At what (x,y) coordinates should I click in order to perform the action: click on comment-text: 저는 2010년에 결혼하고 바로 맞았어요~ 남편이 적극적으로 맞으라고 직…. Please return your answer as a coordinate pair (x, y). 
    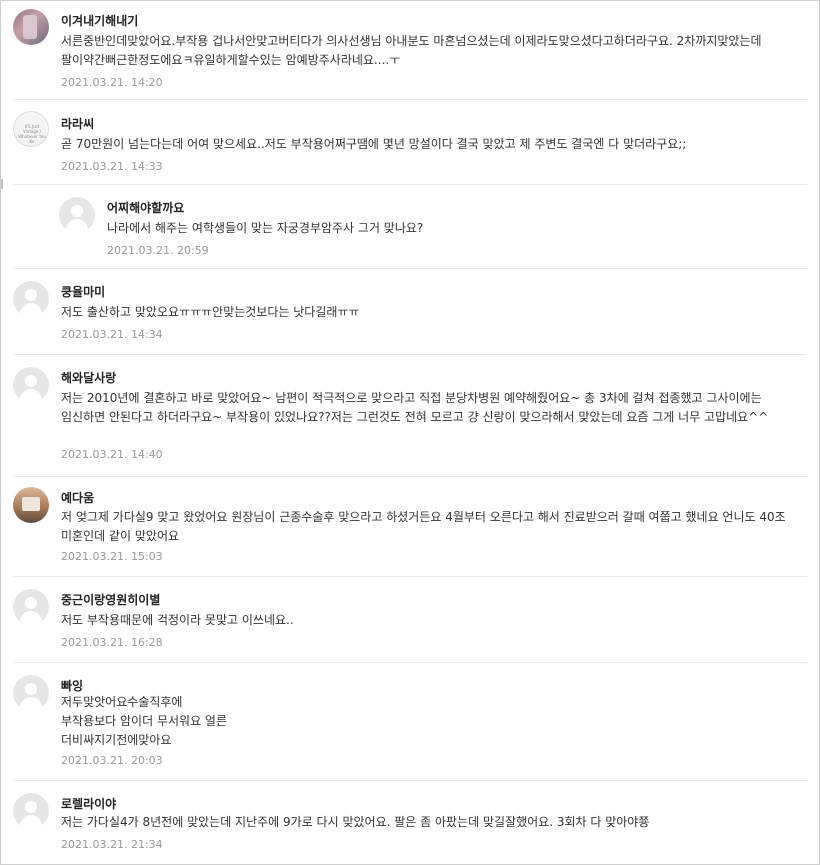
    Looking at the image, I should click on (415, 407).